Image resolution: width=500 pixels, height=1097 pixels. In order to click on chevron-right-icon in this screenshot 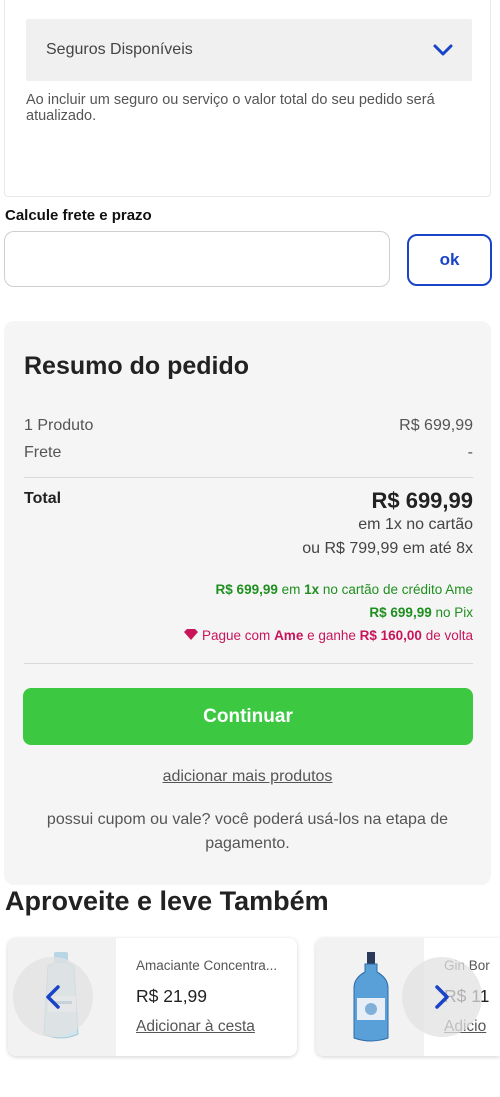, I will do `click(442, 997)`.